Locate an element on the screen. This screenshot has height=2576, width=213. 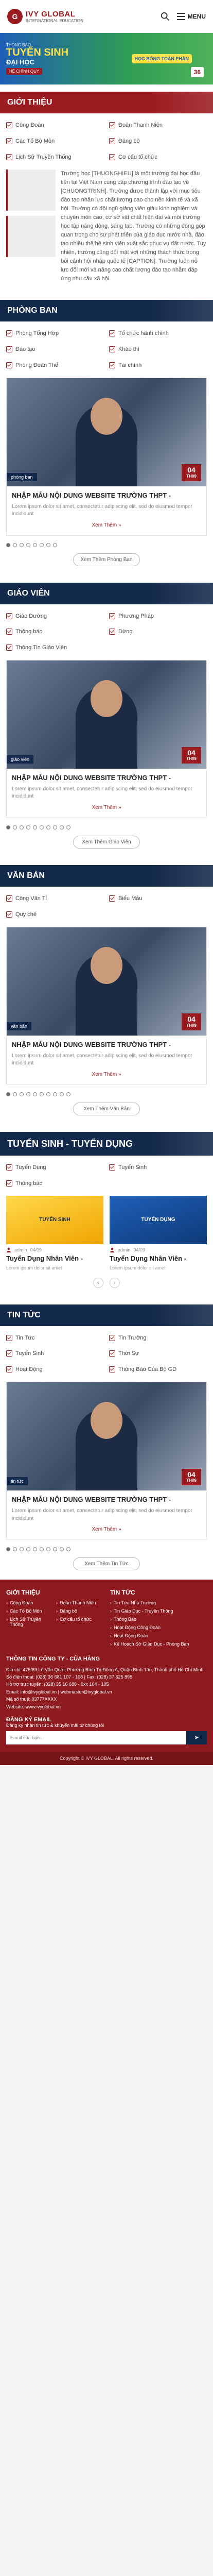
department-link: Tài chính is located at coordinates (158, 365).